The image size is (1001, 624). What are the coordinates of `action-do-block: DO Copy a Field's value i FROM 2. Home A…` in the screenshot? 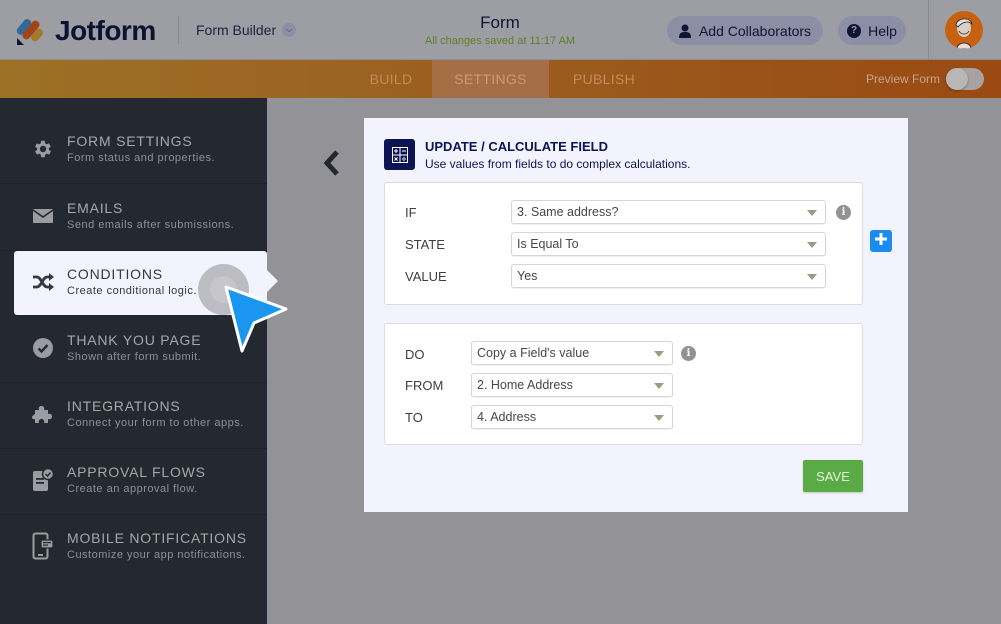 It's located at (623, 384).